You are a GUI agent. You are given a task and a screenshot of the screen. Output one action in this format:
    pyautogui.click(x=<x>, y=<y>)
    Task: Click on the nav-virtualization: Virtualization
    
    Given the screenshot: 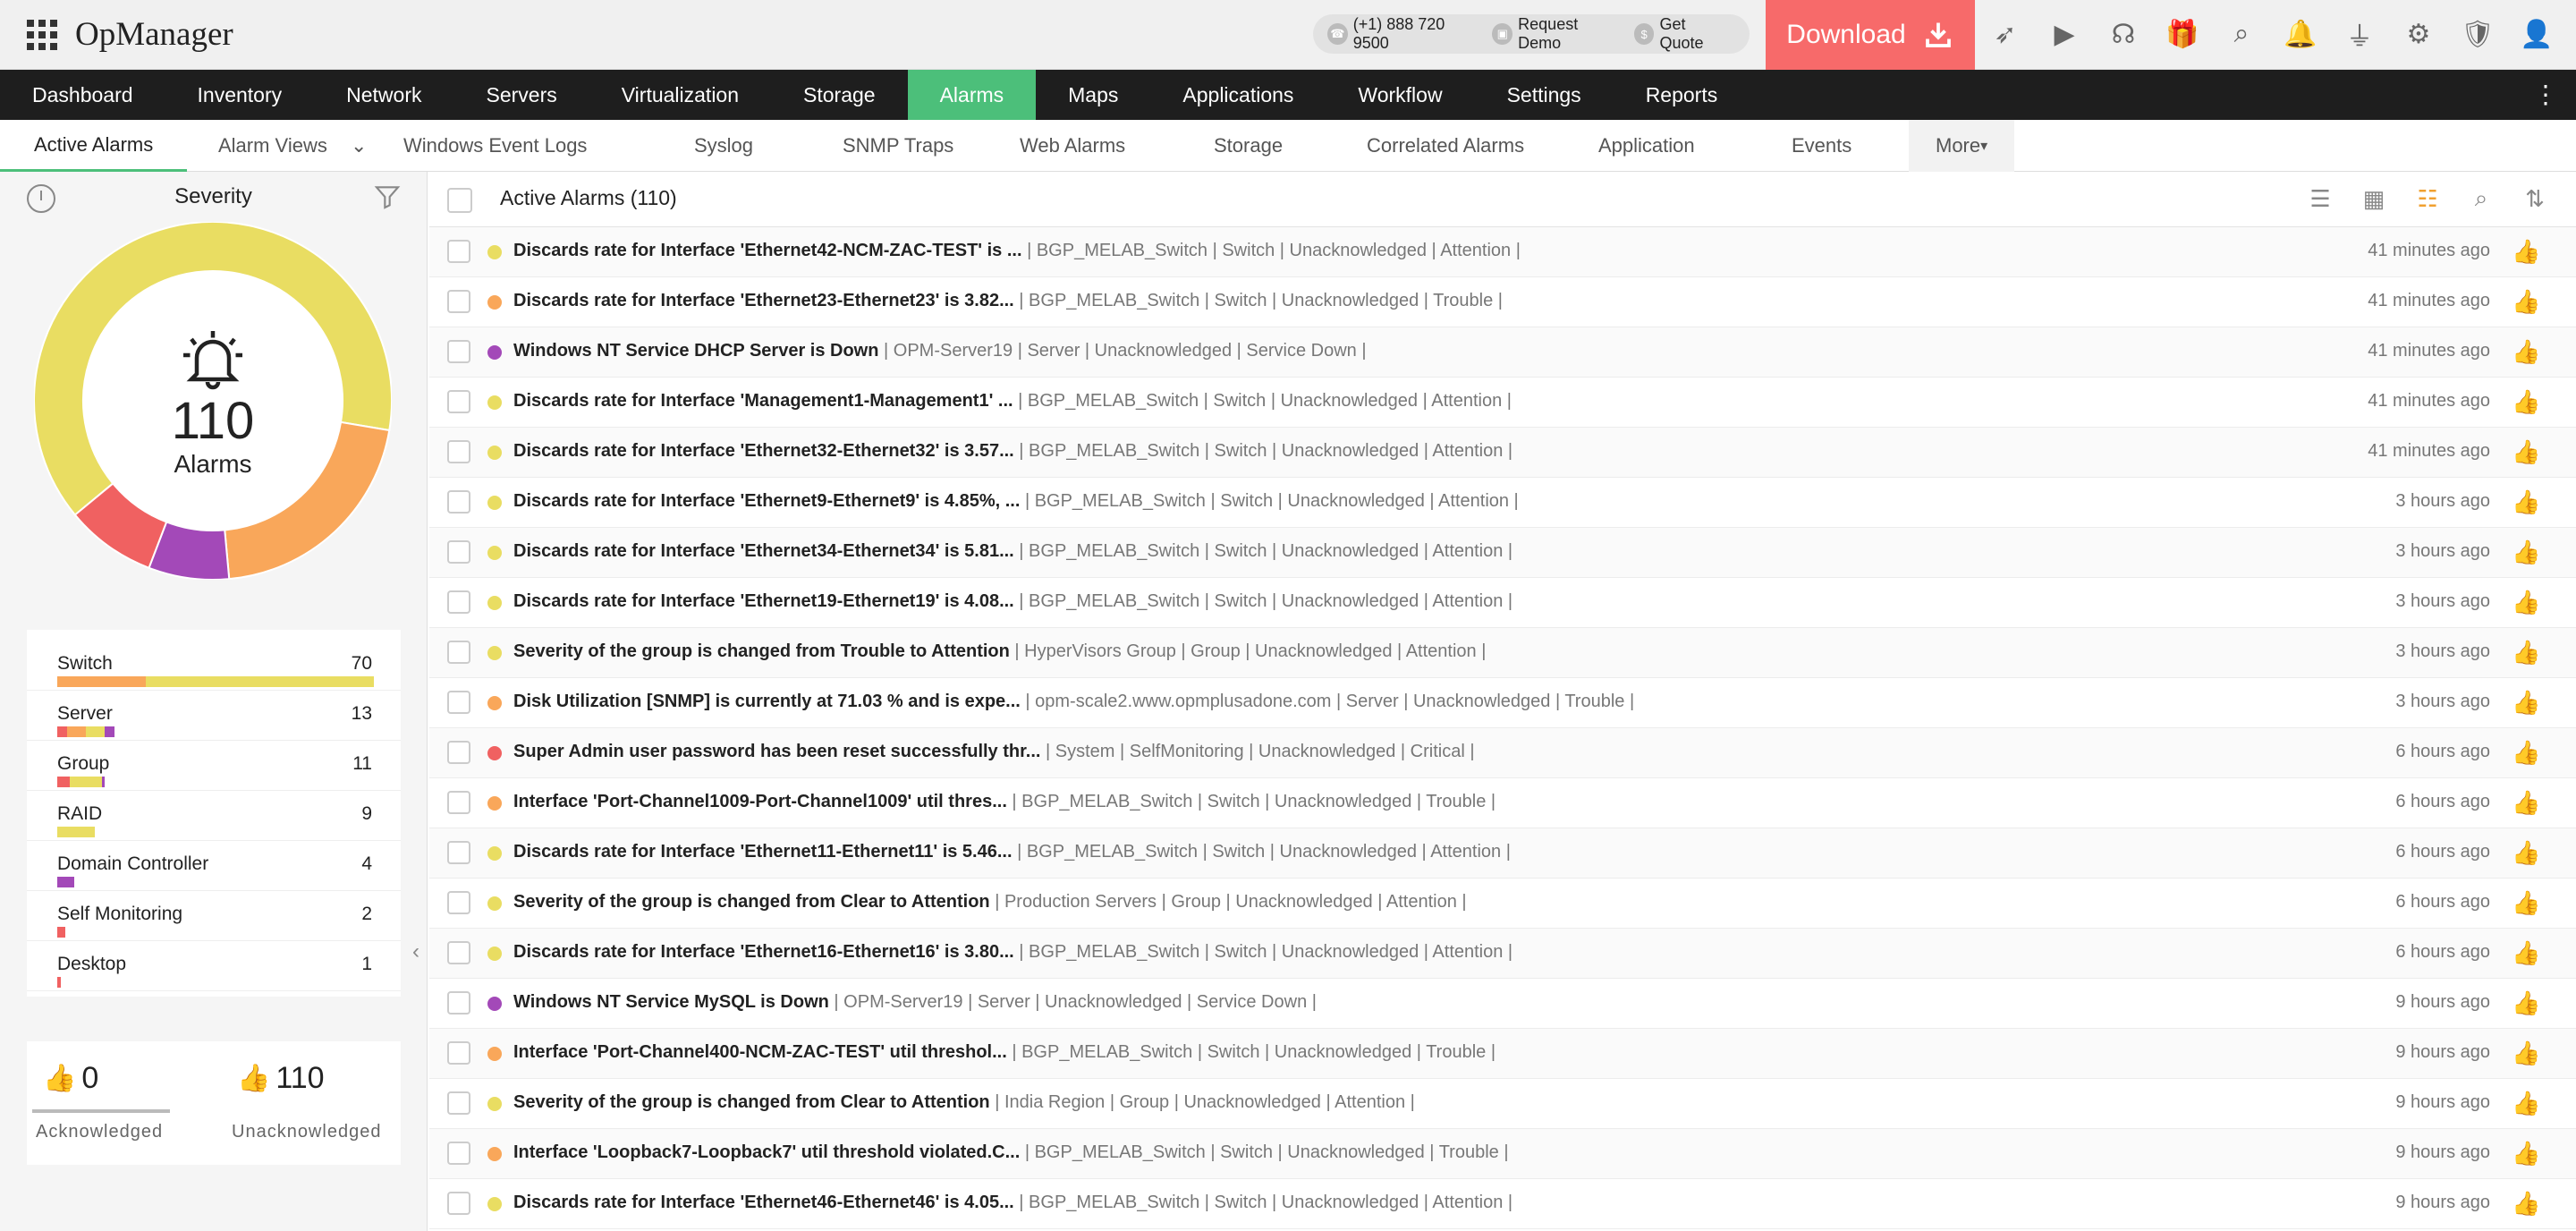 What is the action you would take?
    pyautogui.click(x=680, y=95)
    